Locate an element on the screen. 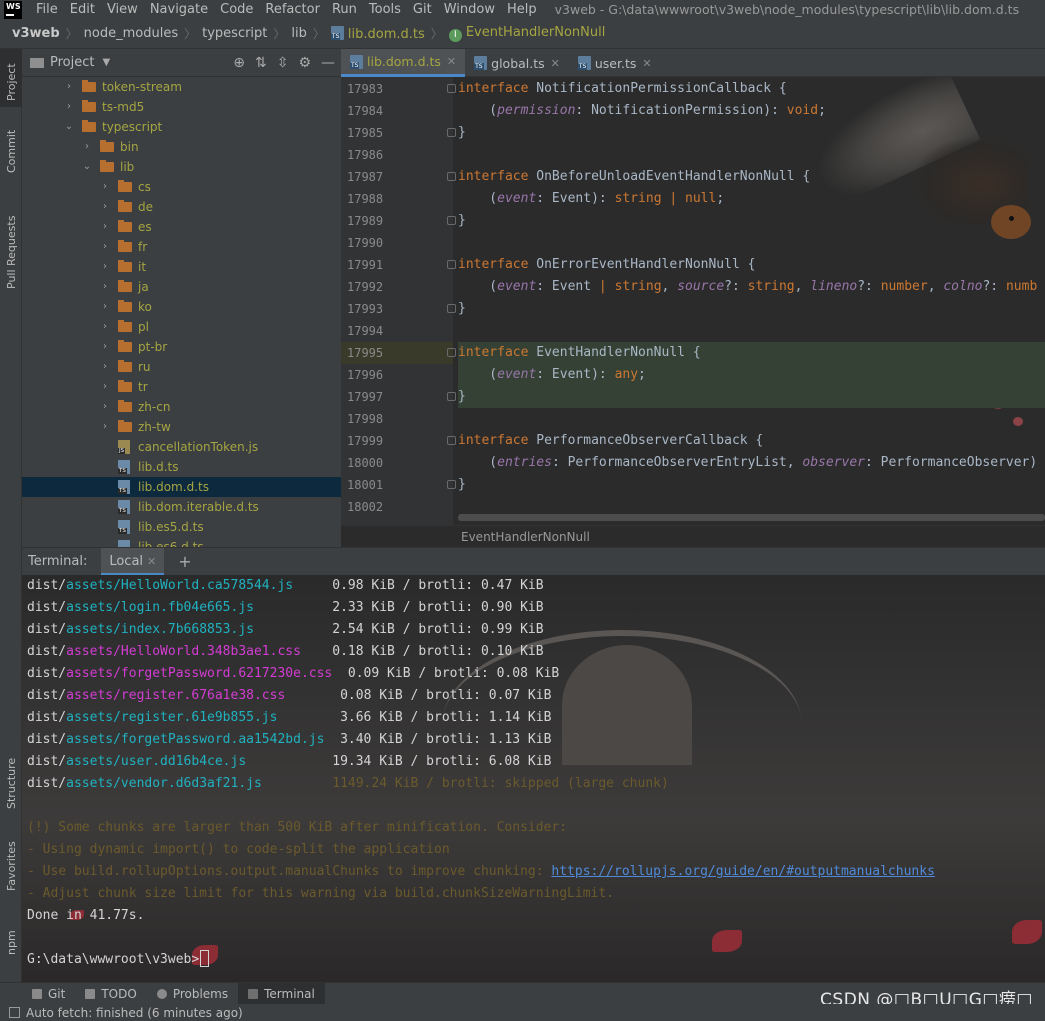 This screenshot has width=1045, height=1021. tree-row: › zh-cn is located at coordinates (181, 407).